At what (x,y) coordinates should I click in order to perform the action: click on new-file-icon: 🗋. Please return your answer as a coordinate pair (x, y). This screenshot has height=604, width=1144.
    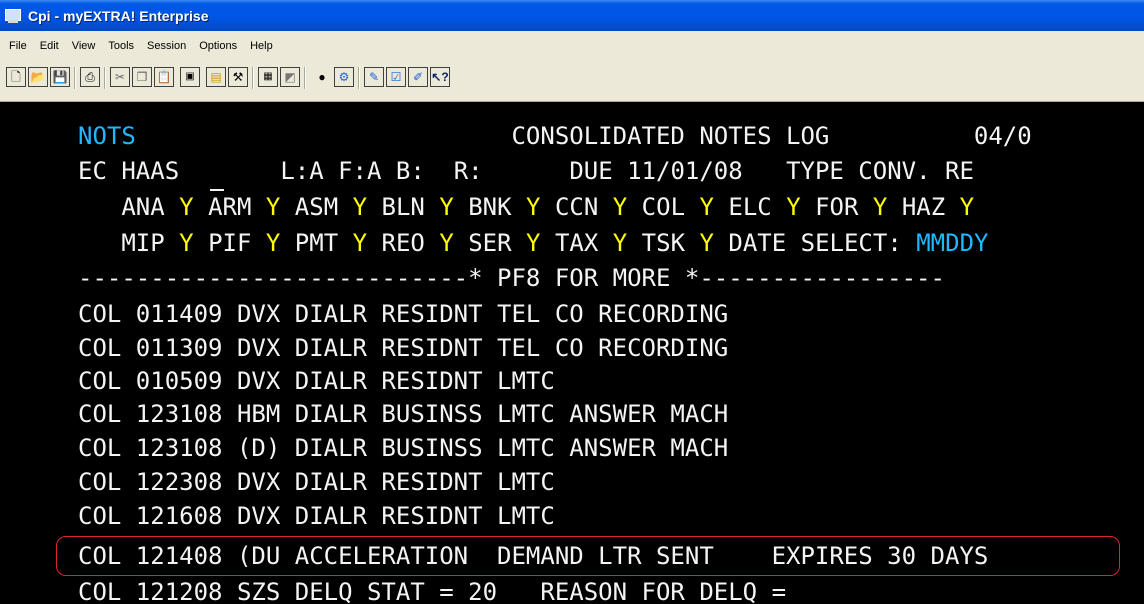
    Looking at the image, I should click on (16, 77).